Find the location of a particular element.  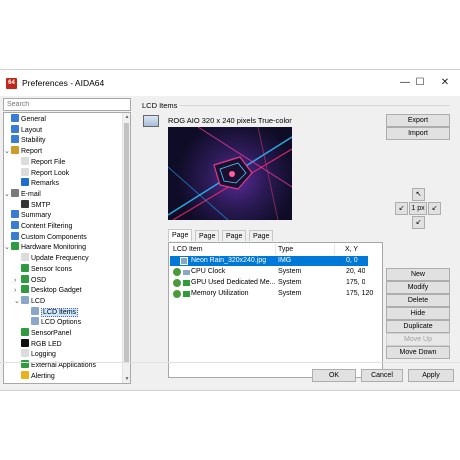

lcd-items-icon is located at coordinates (35, 310).